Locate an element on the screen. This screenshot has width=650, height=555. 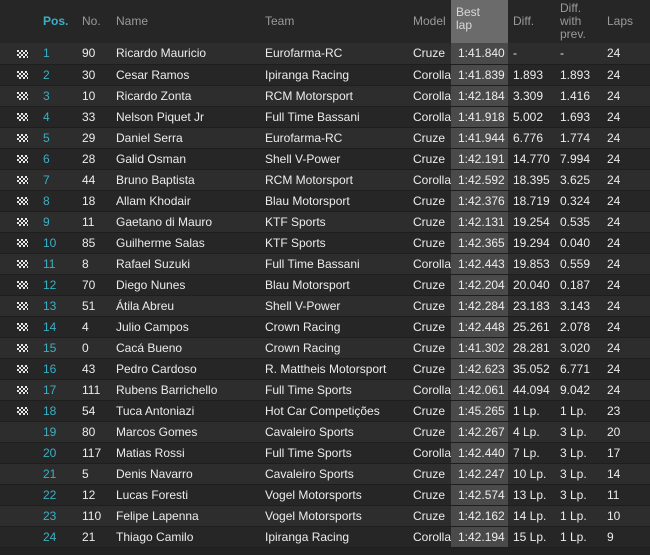
header-no: No. is located at coordinates (94, 21).